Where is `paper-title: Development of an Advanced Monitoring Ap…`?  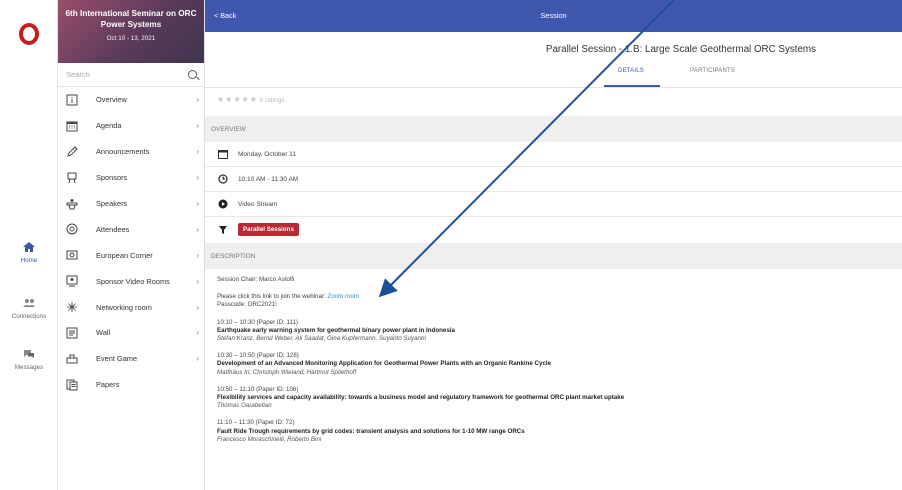
paper-title: Development of an Advanced Monitoring Ap… is located at coordinates (384, 364).